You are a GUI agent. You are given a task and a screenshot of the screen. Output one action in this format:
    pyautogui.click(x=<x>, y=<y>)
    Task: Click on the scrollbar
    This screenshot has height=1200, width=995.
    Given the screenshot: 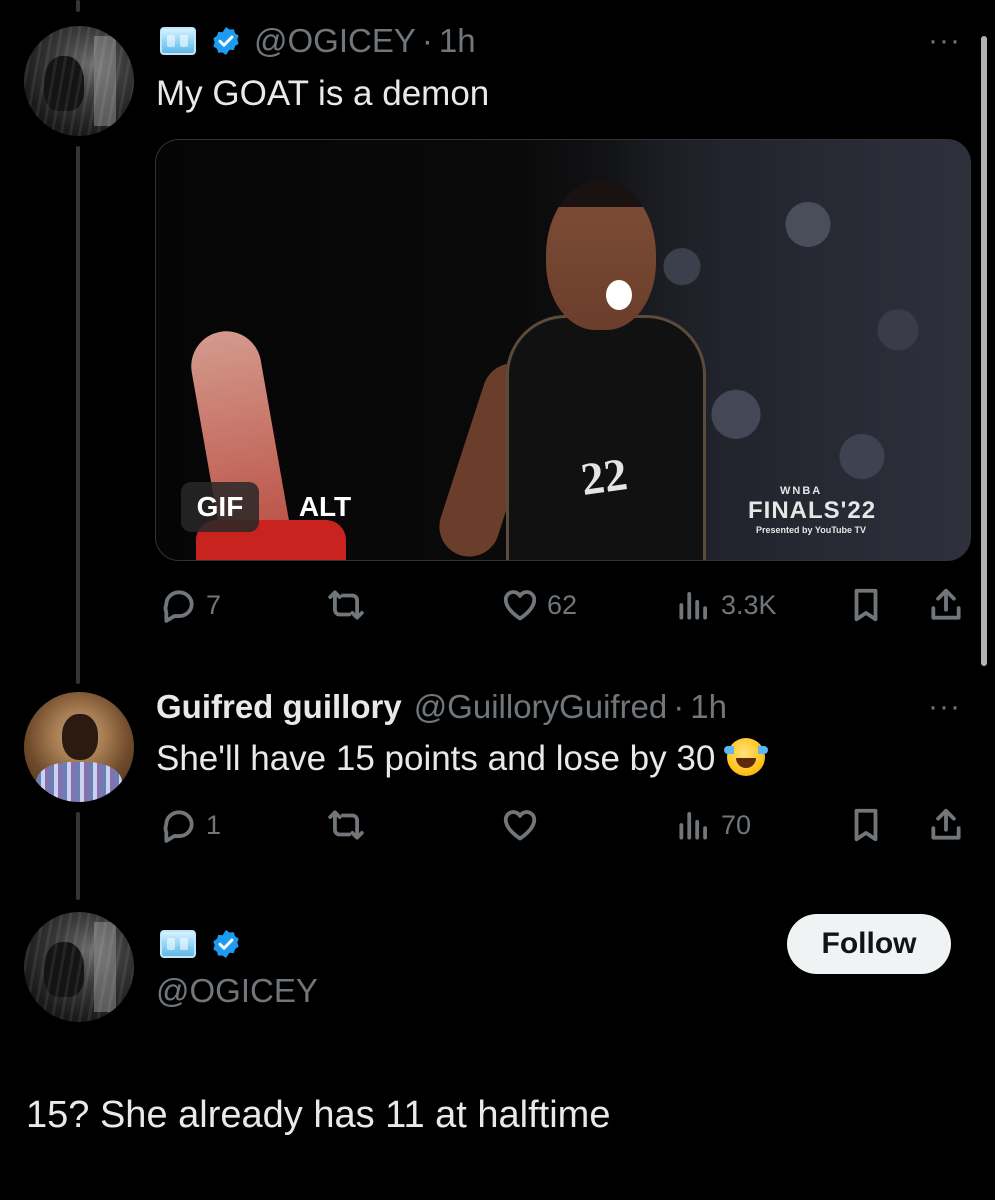 What is the action you would take?
    pyautogui.click(x=984, y=351)
    